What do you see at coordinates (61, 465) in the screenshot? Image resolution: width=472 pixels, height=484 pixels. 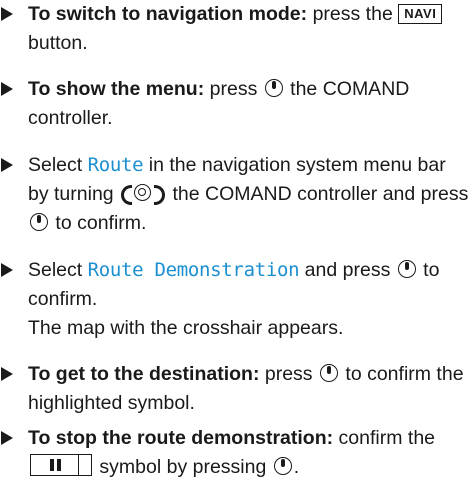 I see `pause-symbol-icon` at bounding box center [61, 465].